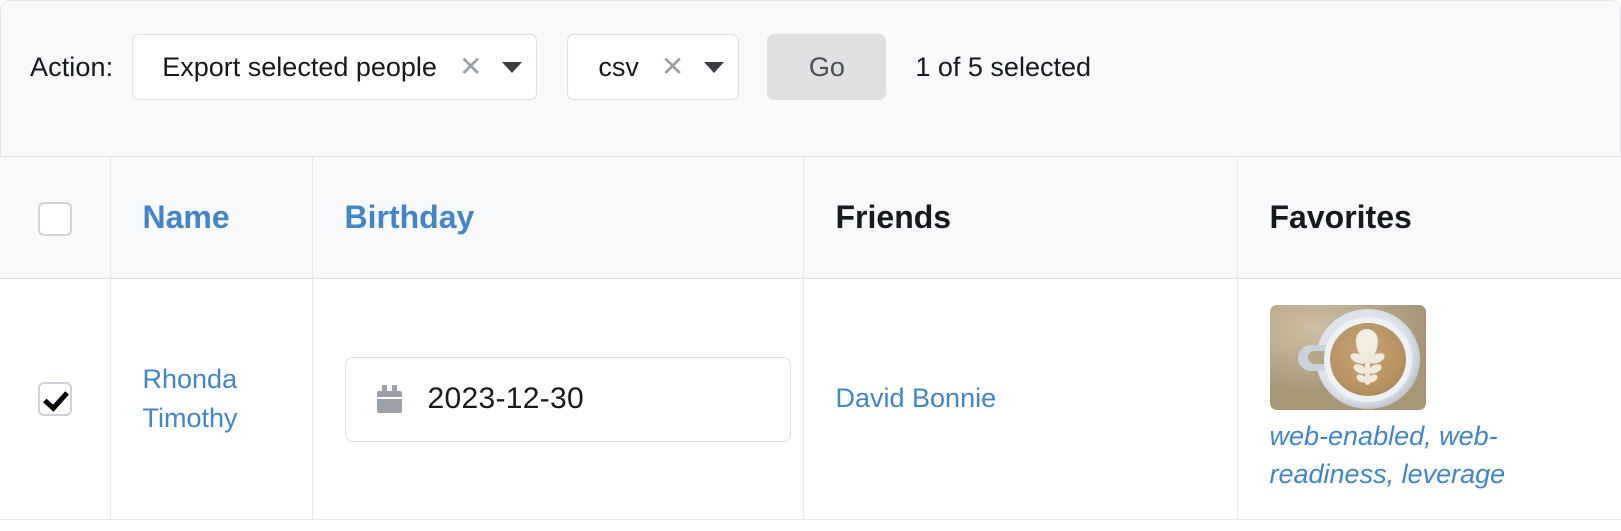 The width and height of the screenshot is (1621, 531). Describe the element at coordinates (1392, 455) in the screenshot. I see `favorites-tags-link: web-enabled, web-readiness, leverage` at that location.